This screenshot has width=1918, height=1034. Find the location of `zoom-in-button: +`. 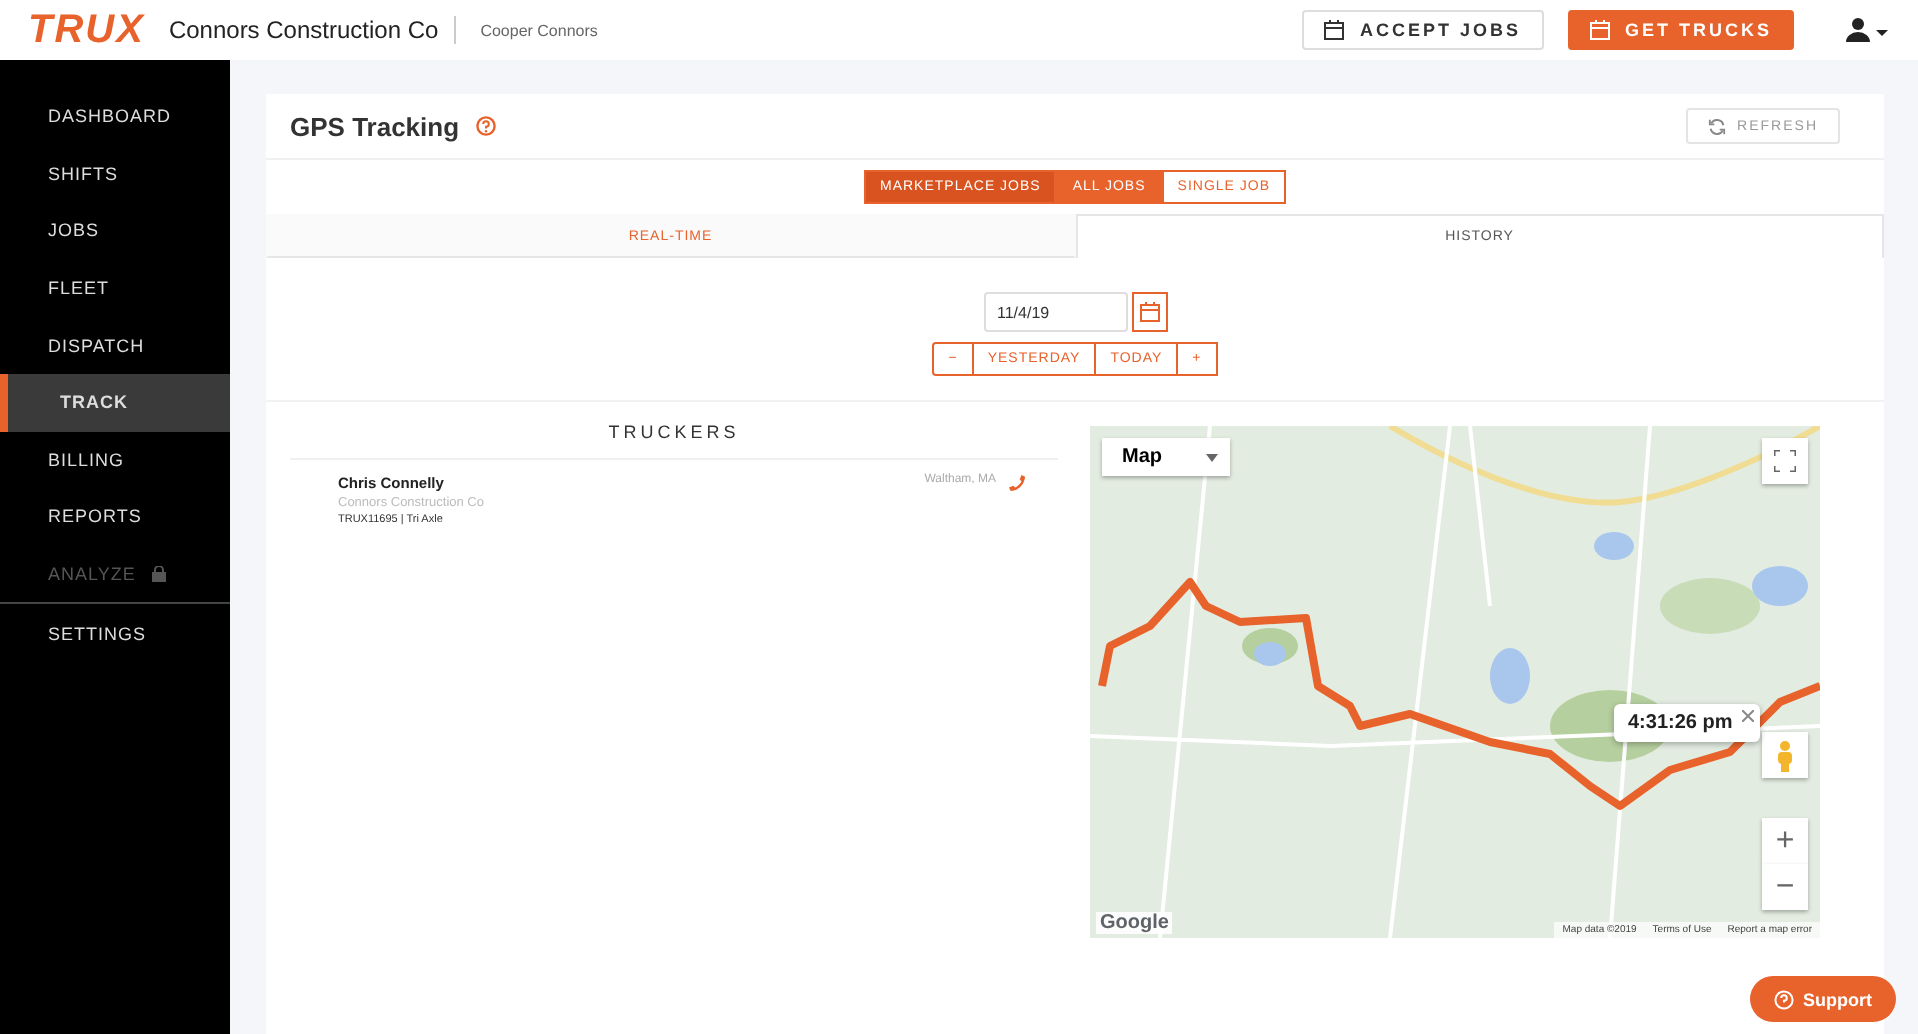

zoom-in-button: + is located at coordinates (1785, 841).